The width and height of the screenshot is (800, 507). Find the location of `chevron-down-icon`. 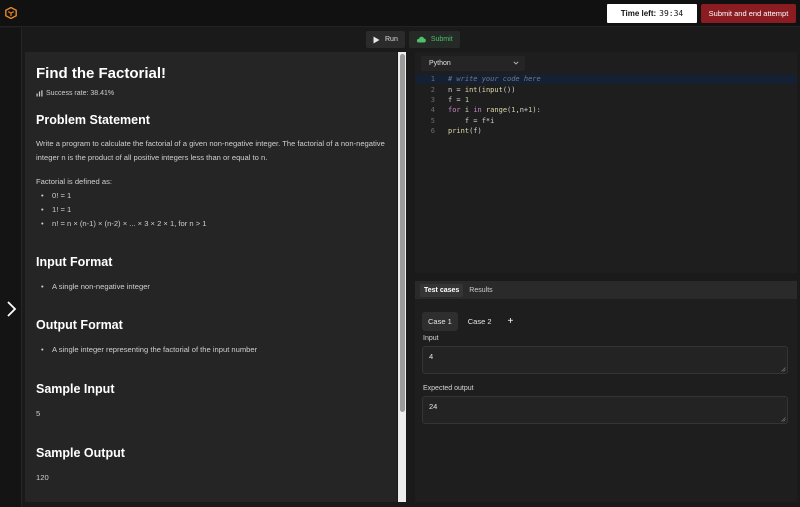

chevron-down-icon is located at coordinates (516, 63).